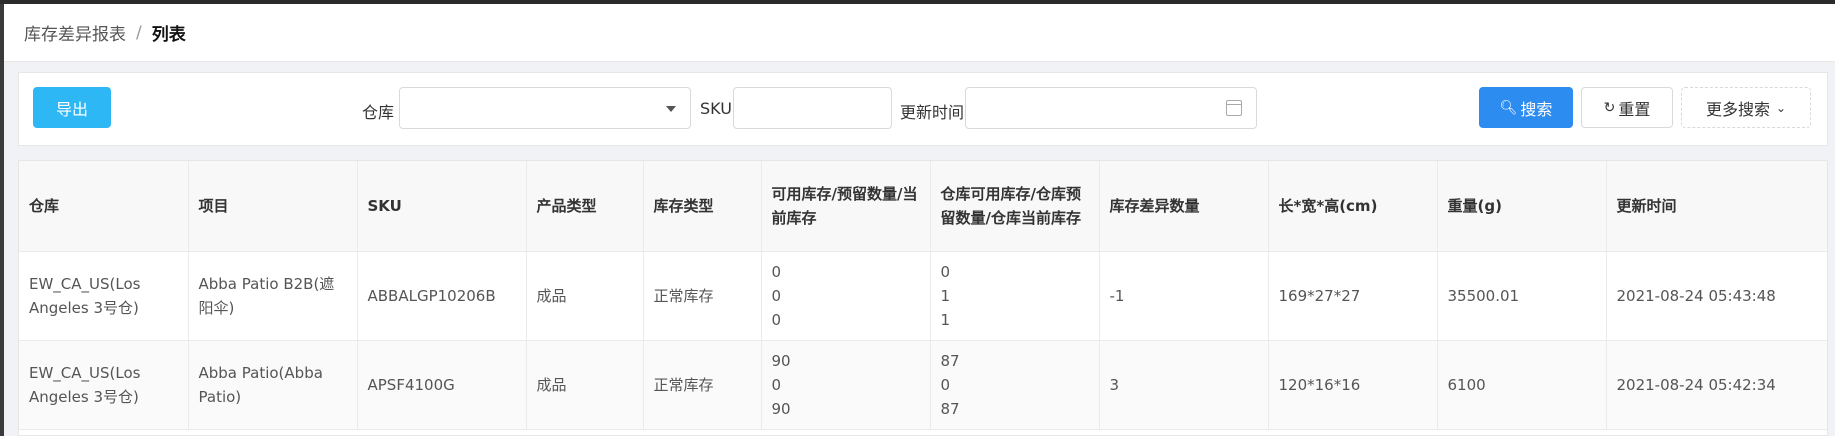  Describe the element at coordinates (1111, 108) in the screenshot. I see `update-time-picker` at that location.